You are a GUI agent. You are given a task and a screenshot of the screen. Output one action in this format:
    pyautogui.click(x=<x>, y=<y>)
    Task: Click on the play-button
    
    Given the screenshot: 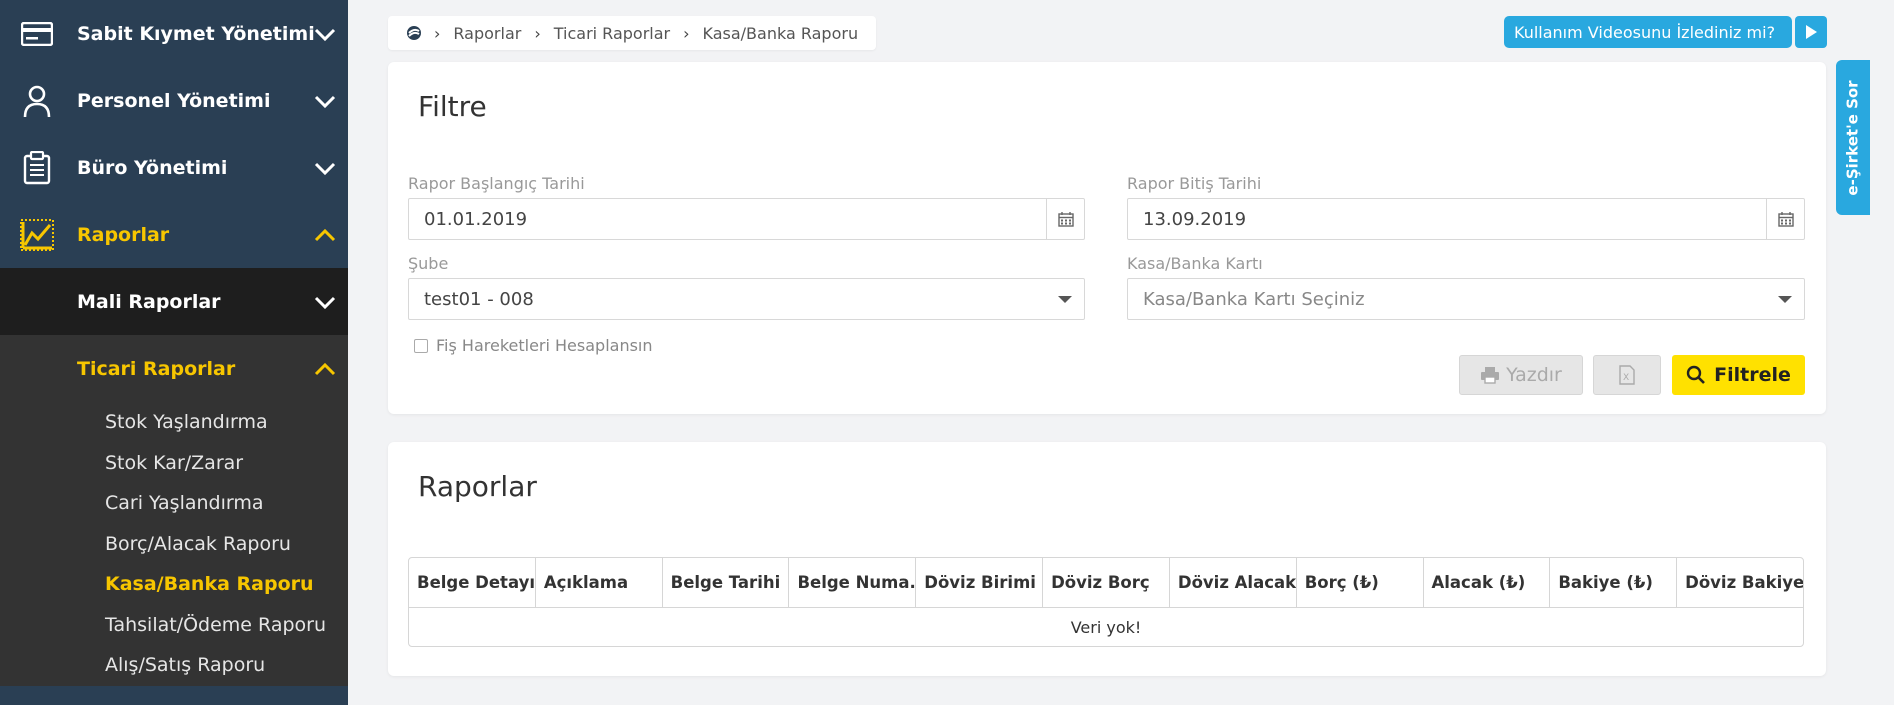 What is the action you would take?
    pyautogui.click(x=1811, y=32)
    